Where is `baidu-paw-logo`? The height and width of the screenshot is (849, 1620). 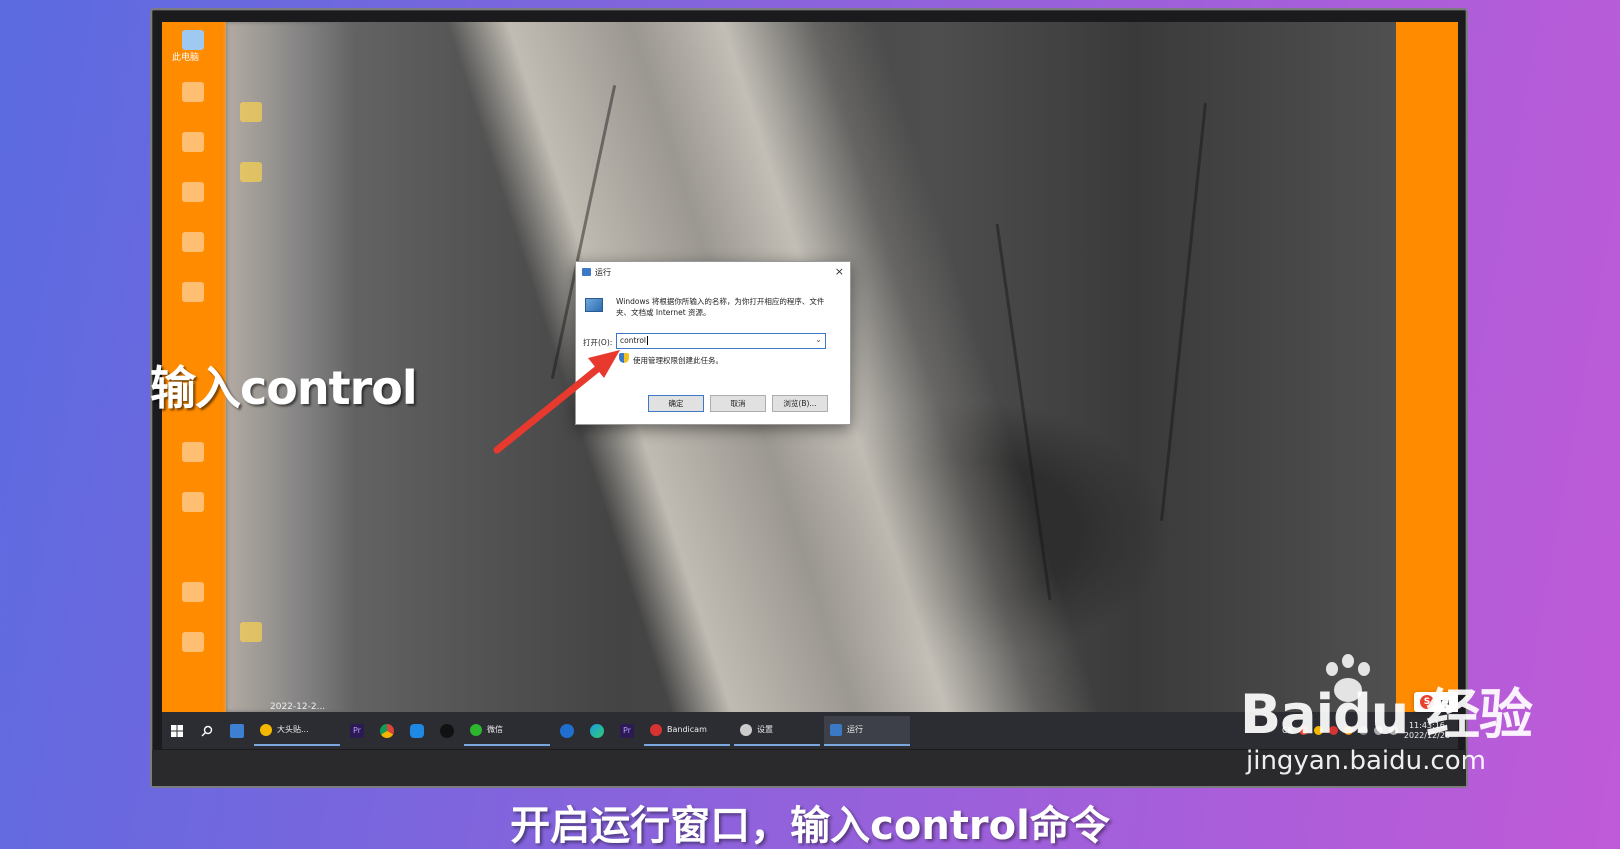
baidu-paw-logo is located at coordinates (1348, 682).